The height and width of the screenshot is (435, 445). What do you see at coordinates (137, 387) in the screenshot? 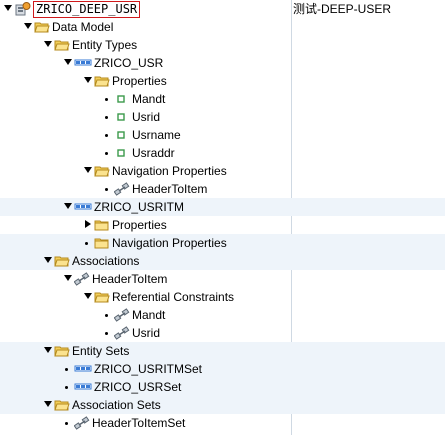
I see `tree-node-label: ZRICO_USRSet` at bounding box center [137, 387].